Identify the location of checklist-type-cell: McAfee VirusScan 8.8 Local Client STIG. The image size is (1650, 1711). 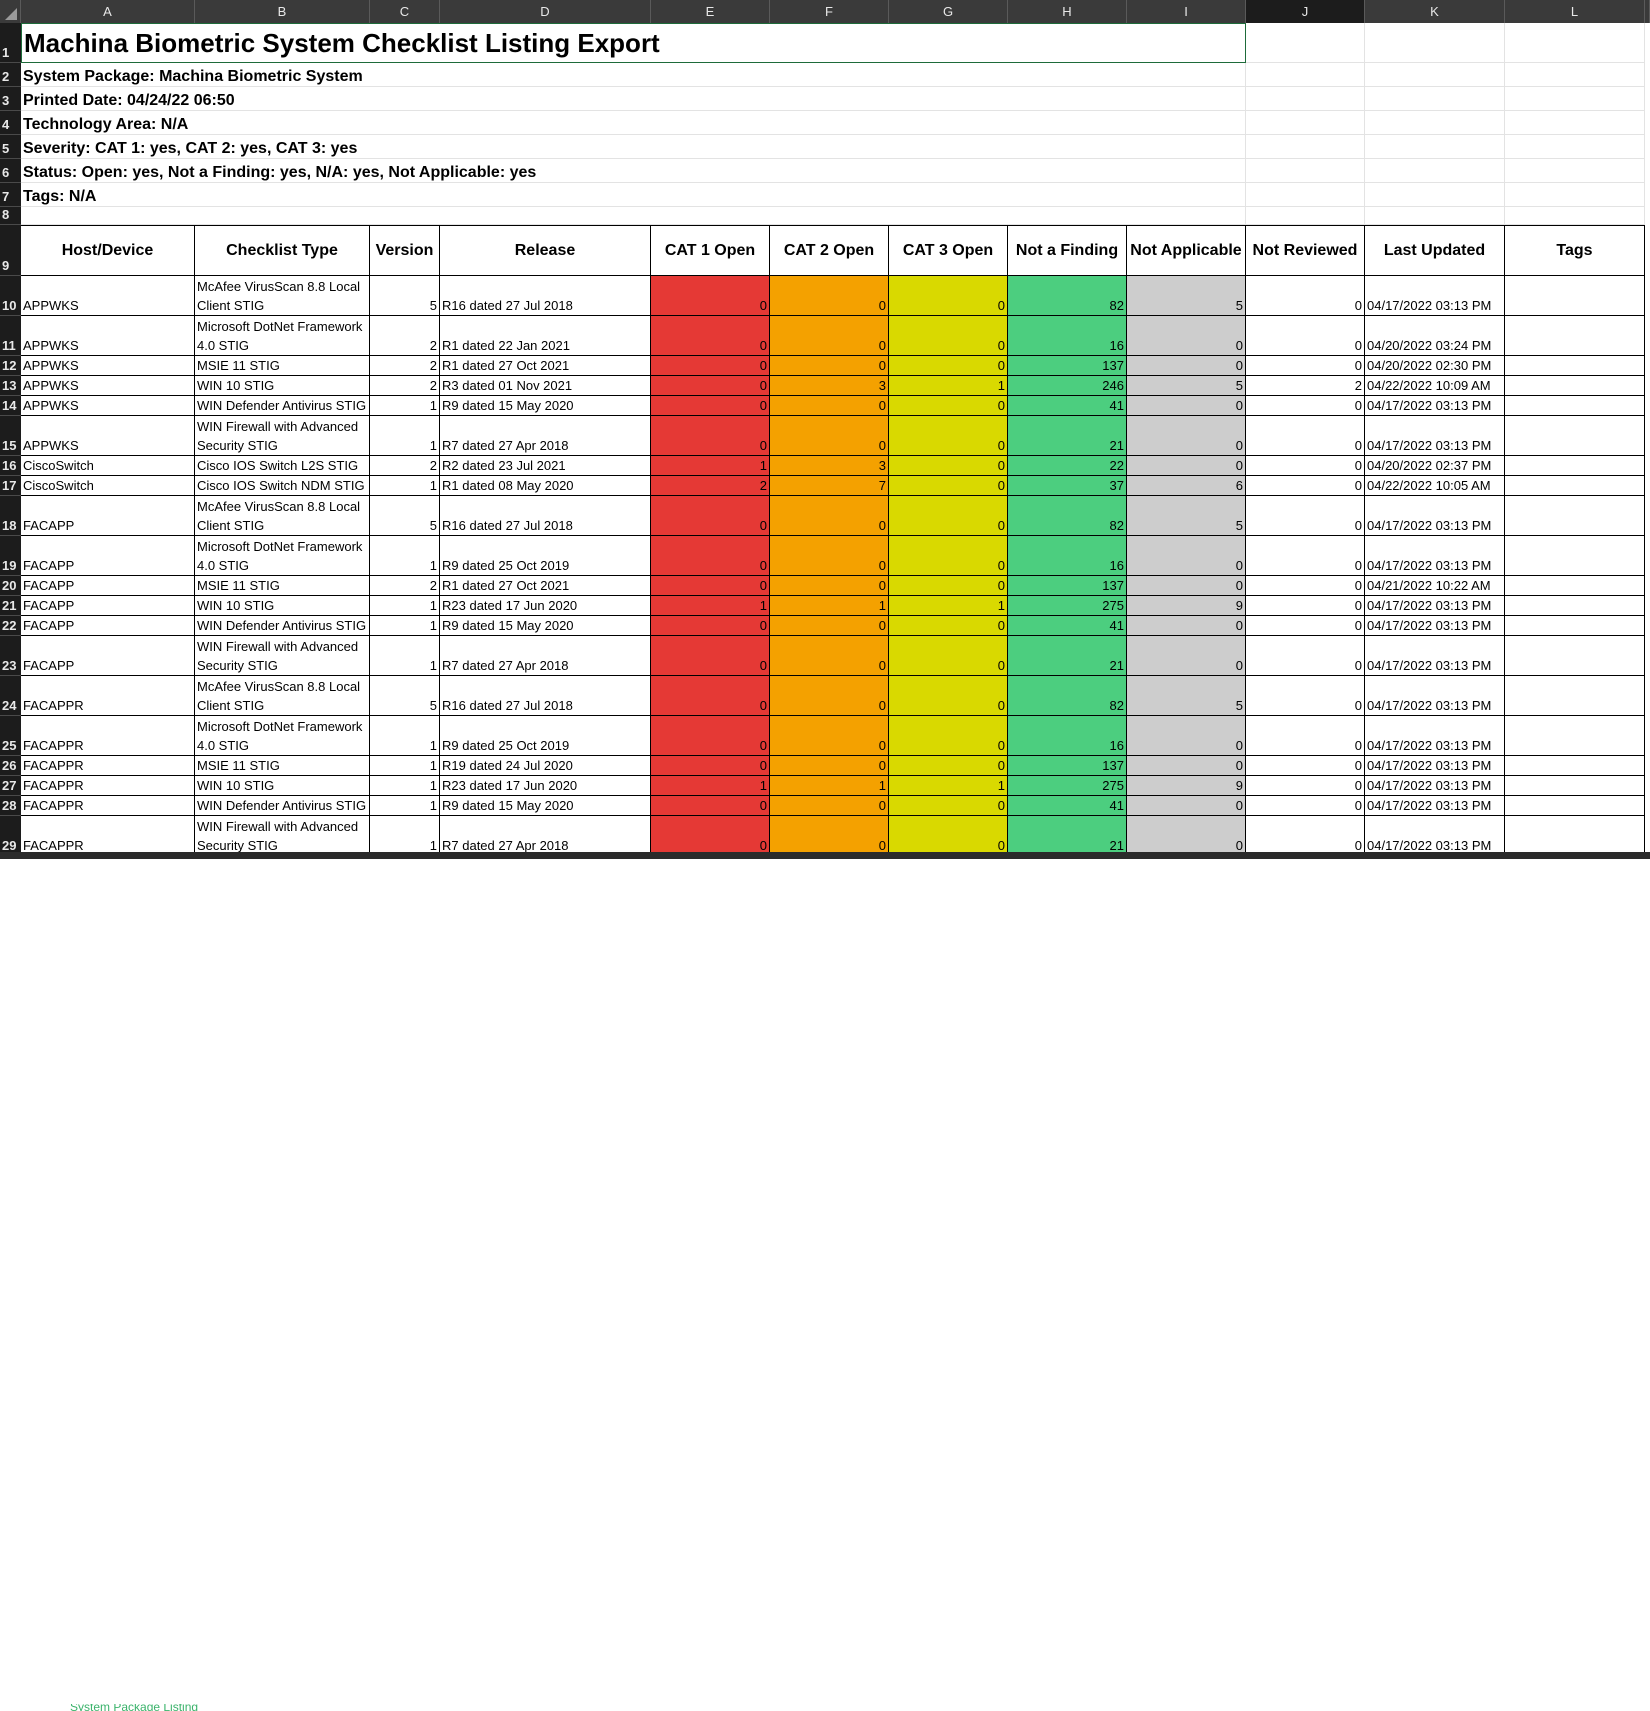
(282, 516).